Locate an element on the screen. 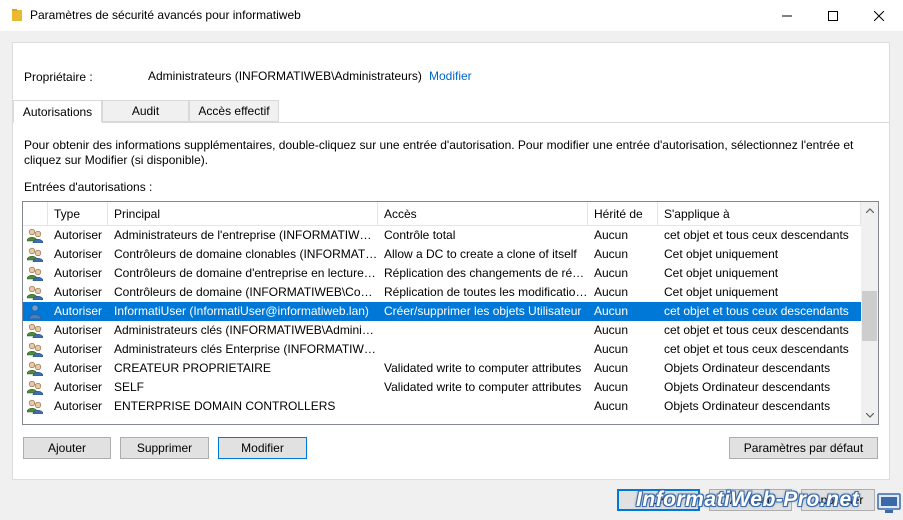 This screenshot has height=520, width=903. cell-principal: CREATEUR PROPRIETAIRE is located at coordinates (192, 368).